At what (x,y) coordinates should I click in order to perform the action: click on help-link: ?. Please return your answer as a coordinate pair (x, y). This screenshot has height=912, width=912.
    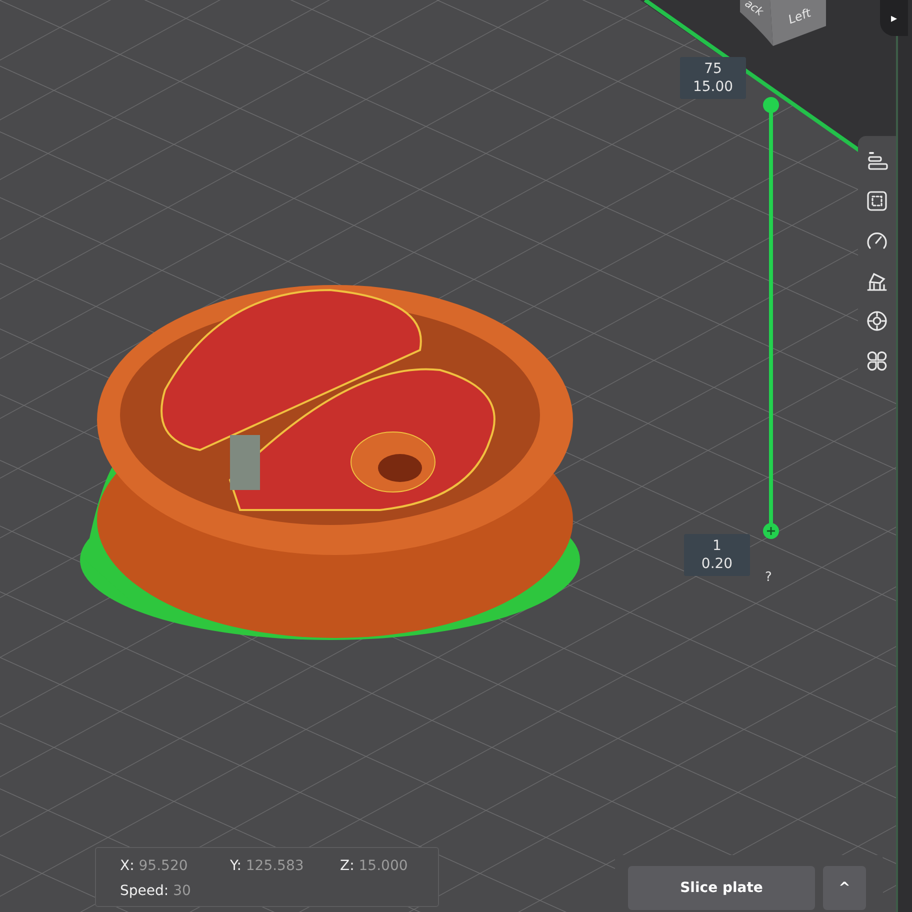
    Looking at the image, I should click on (768, 577).